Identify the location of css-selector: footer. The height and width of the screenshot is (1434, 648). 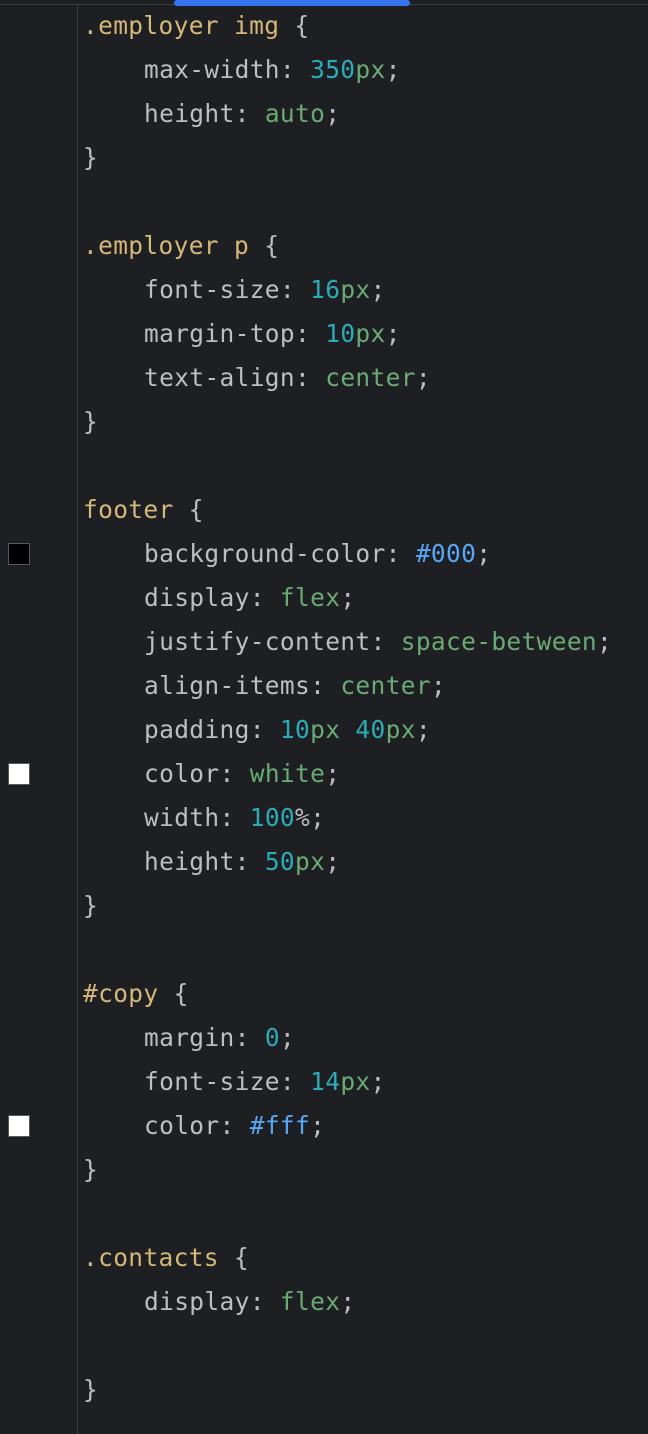
(128, 509).